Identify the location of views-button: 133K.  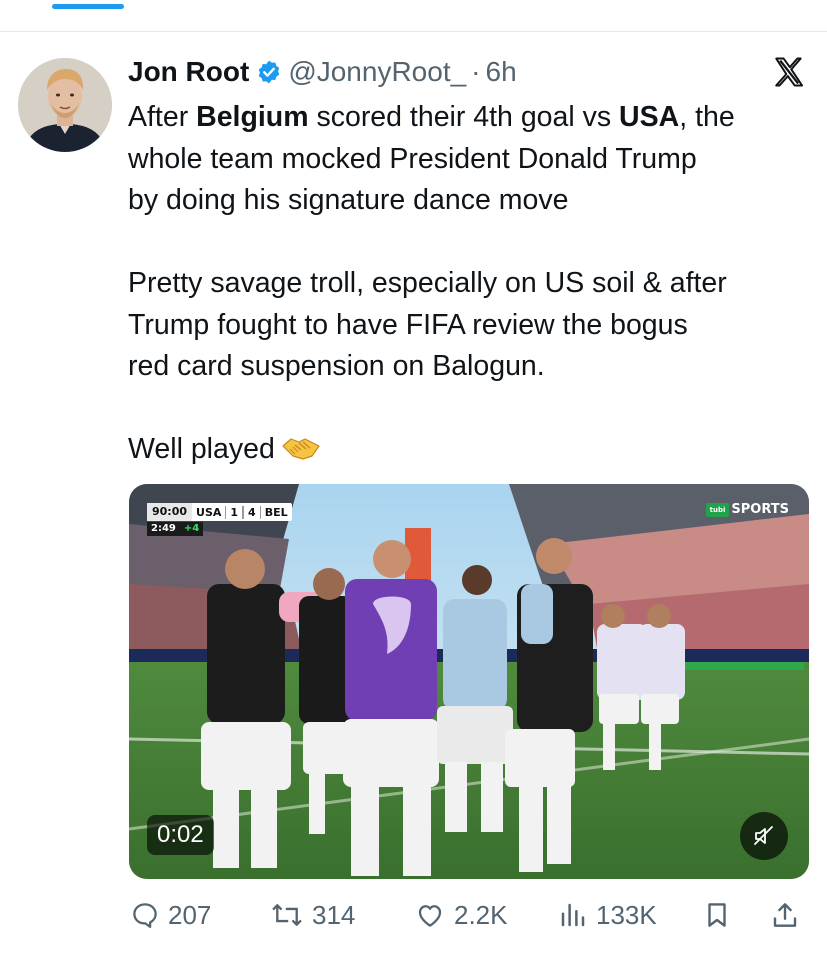
(607, 915).